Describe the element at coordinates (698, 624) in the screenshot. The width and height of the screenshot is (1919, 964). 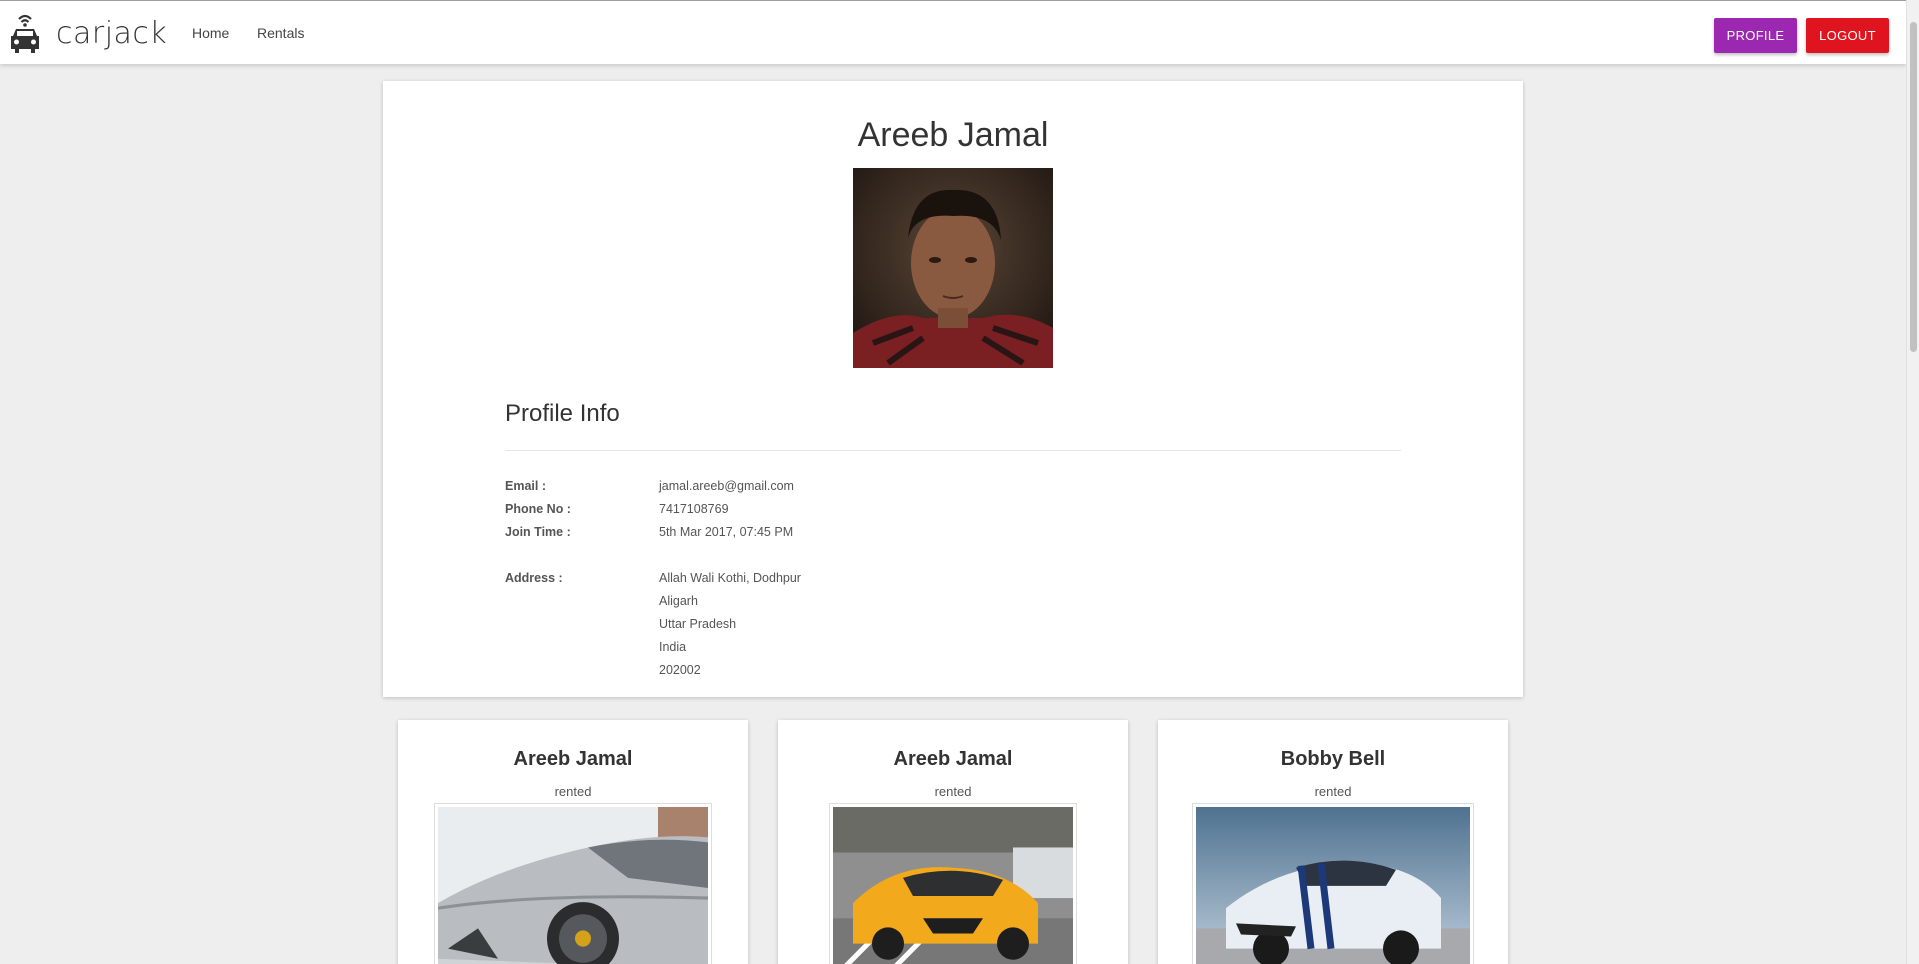
I see `address-line: Uttar Pradesh` at that location.